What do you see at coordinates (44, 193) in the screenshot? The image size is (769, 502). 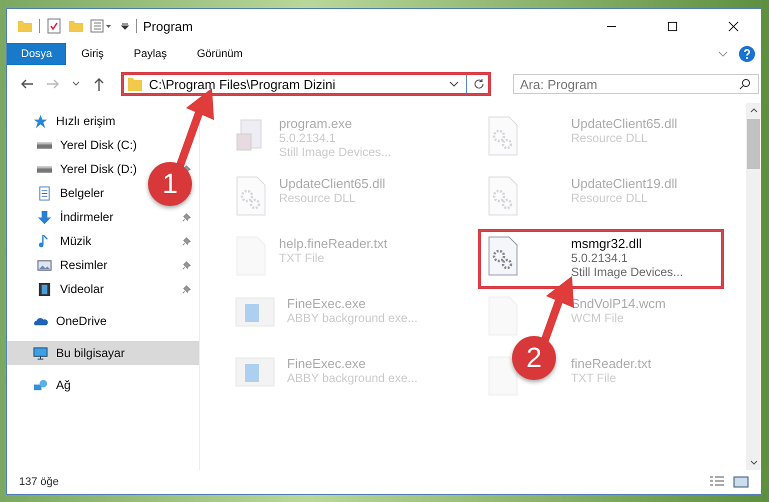 I see `document-icon` at bounding box center [44, 193].